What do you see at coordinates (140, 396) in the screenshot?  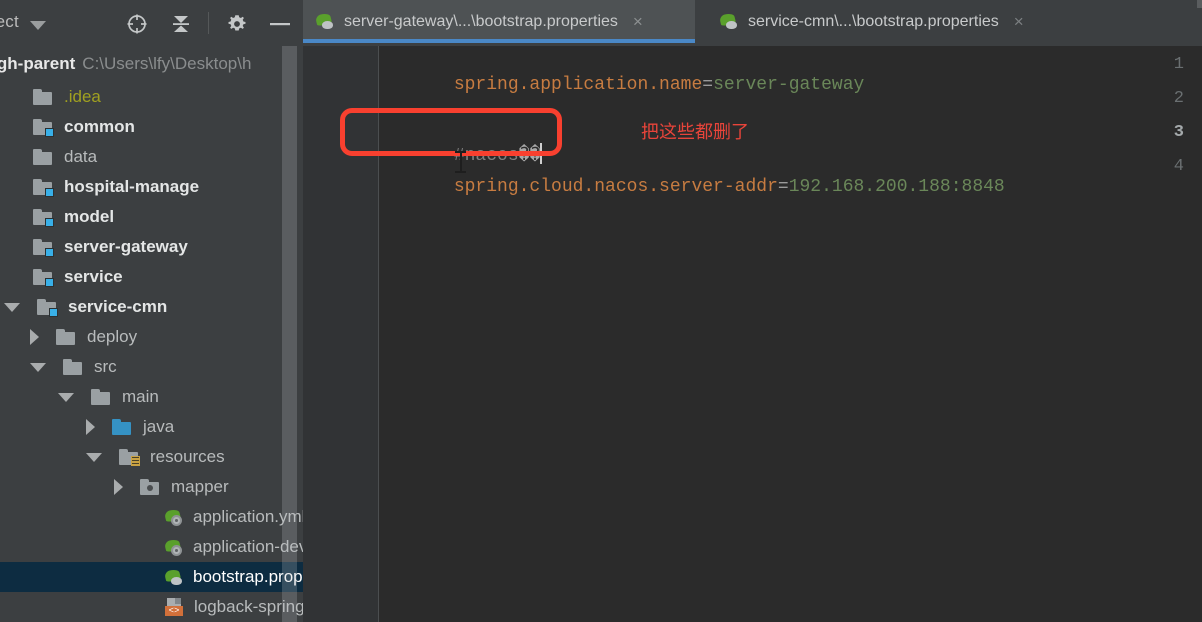 I see `tree-item-label: main` at bounding box center [140, 396].